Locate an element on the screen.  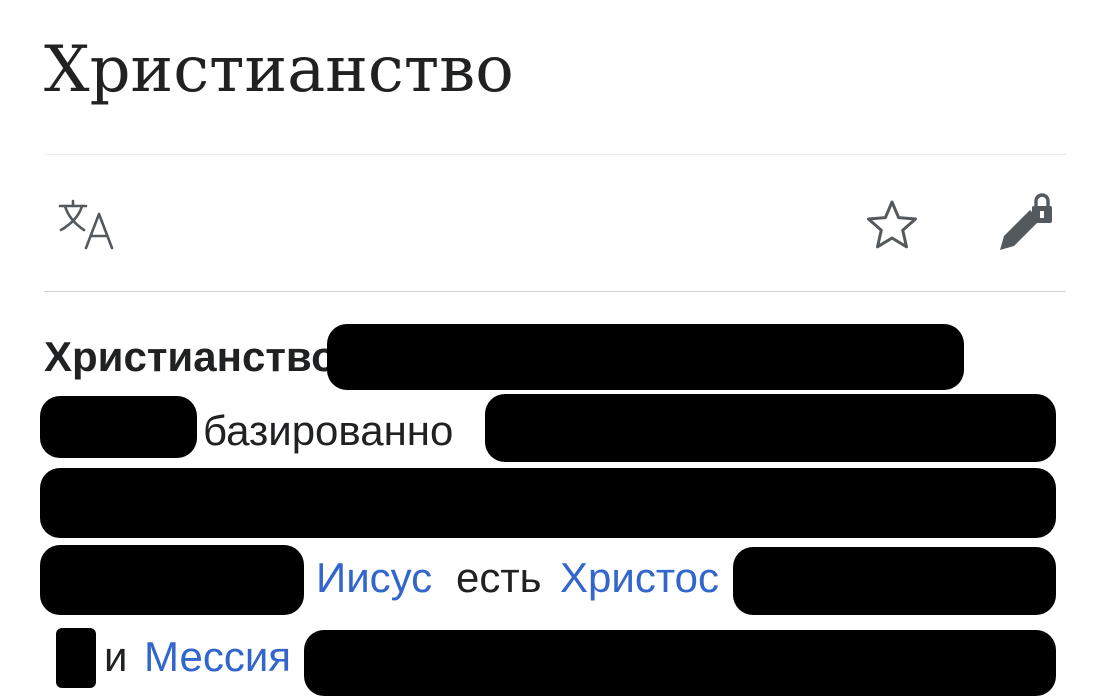
translate-icon is located at coordinates (88, 224).